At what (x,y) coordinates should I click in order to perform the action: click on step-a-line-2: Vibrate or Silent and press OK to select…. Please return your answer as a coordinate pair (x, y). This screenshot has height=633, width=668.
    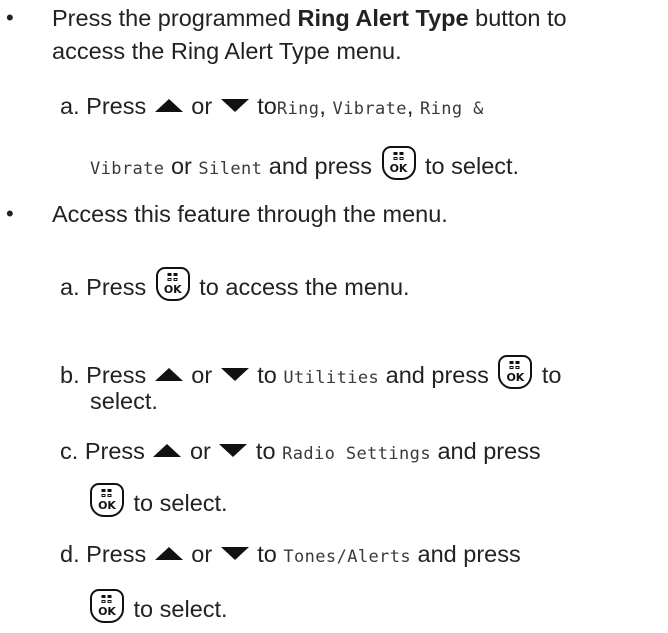
    Looking at the image, I should click on (304, 164).